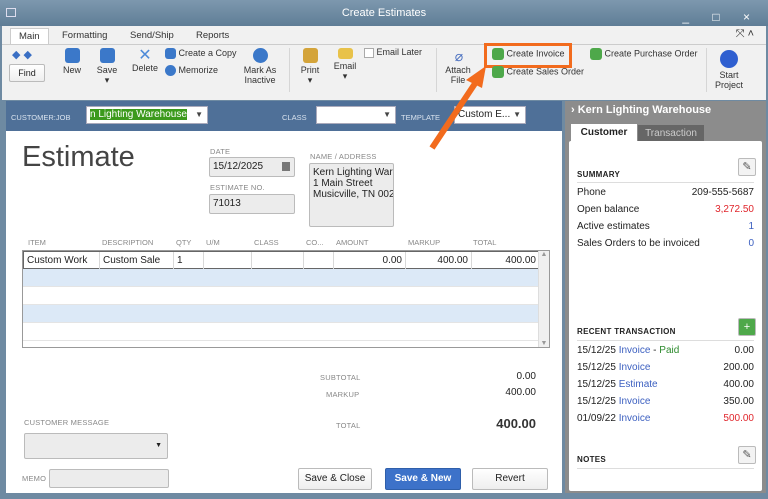  I want to click on summary-label: Sales Orders to be invoiced, so click(638, 243).